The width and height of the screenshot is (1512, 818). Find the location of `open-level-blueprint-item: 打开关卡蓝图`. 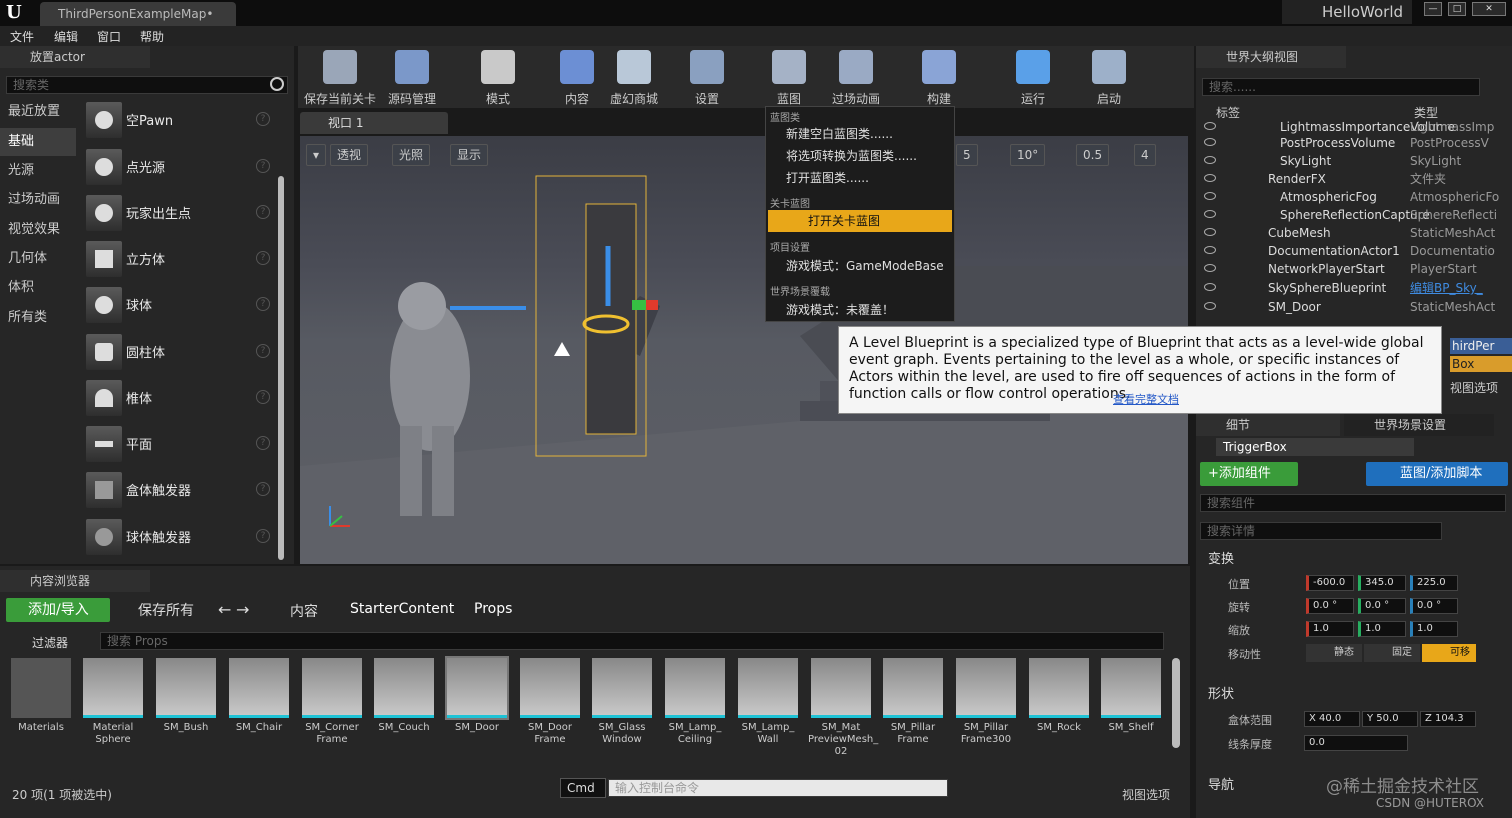

open-level-blueprint-item: 打开关卡蓝图 is located at coordinates (860, 221).